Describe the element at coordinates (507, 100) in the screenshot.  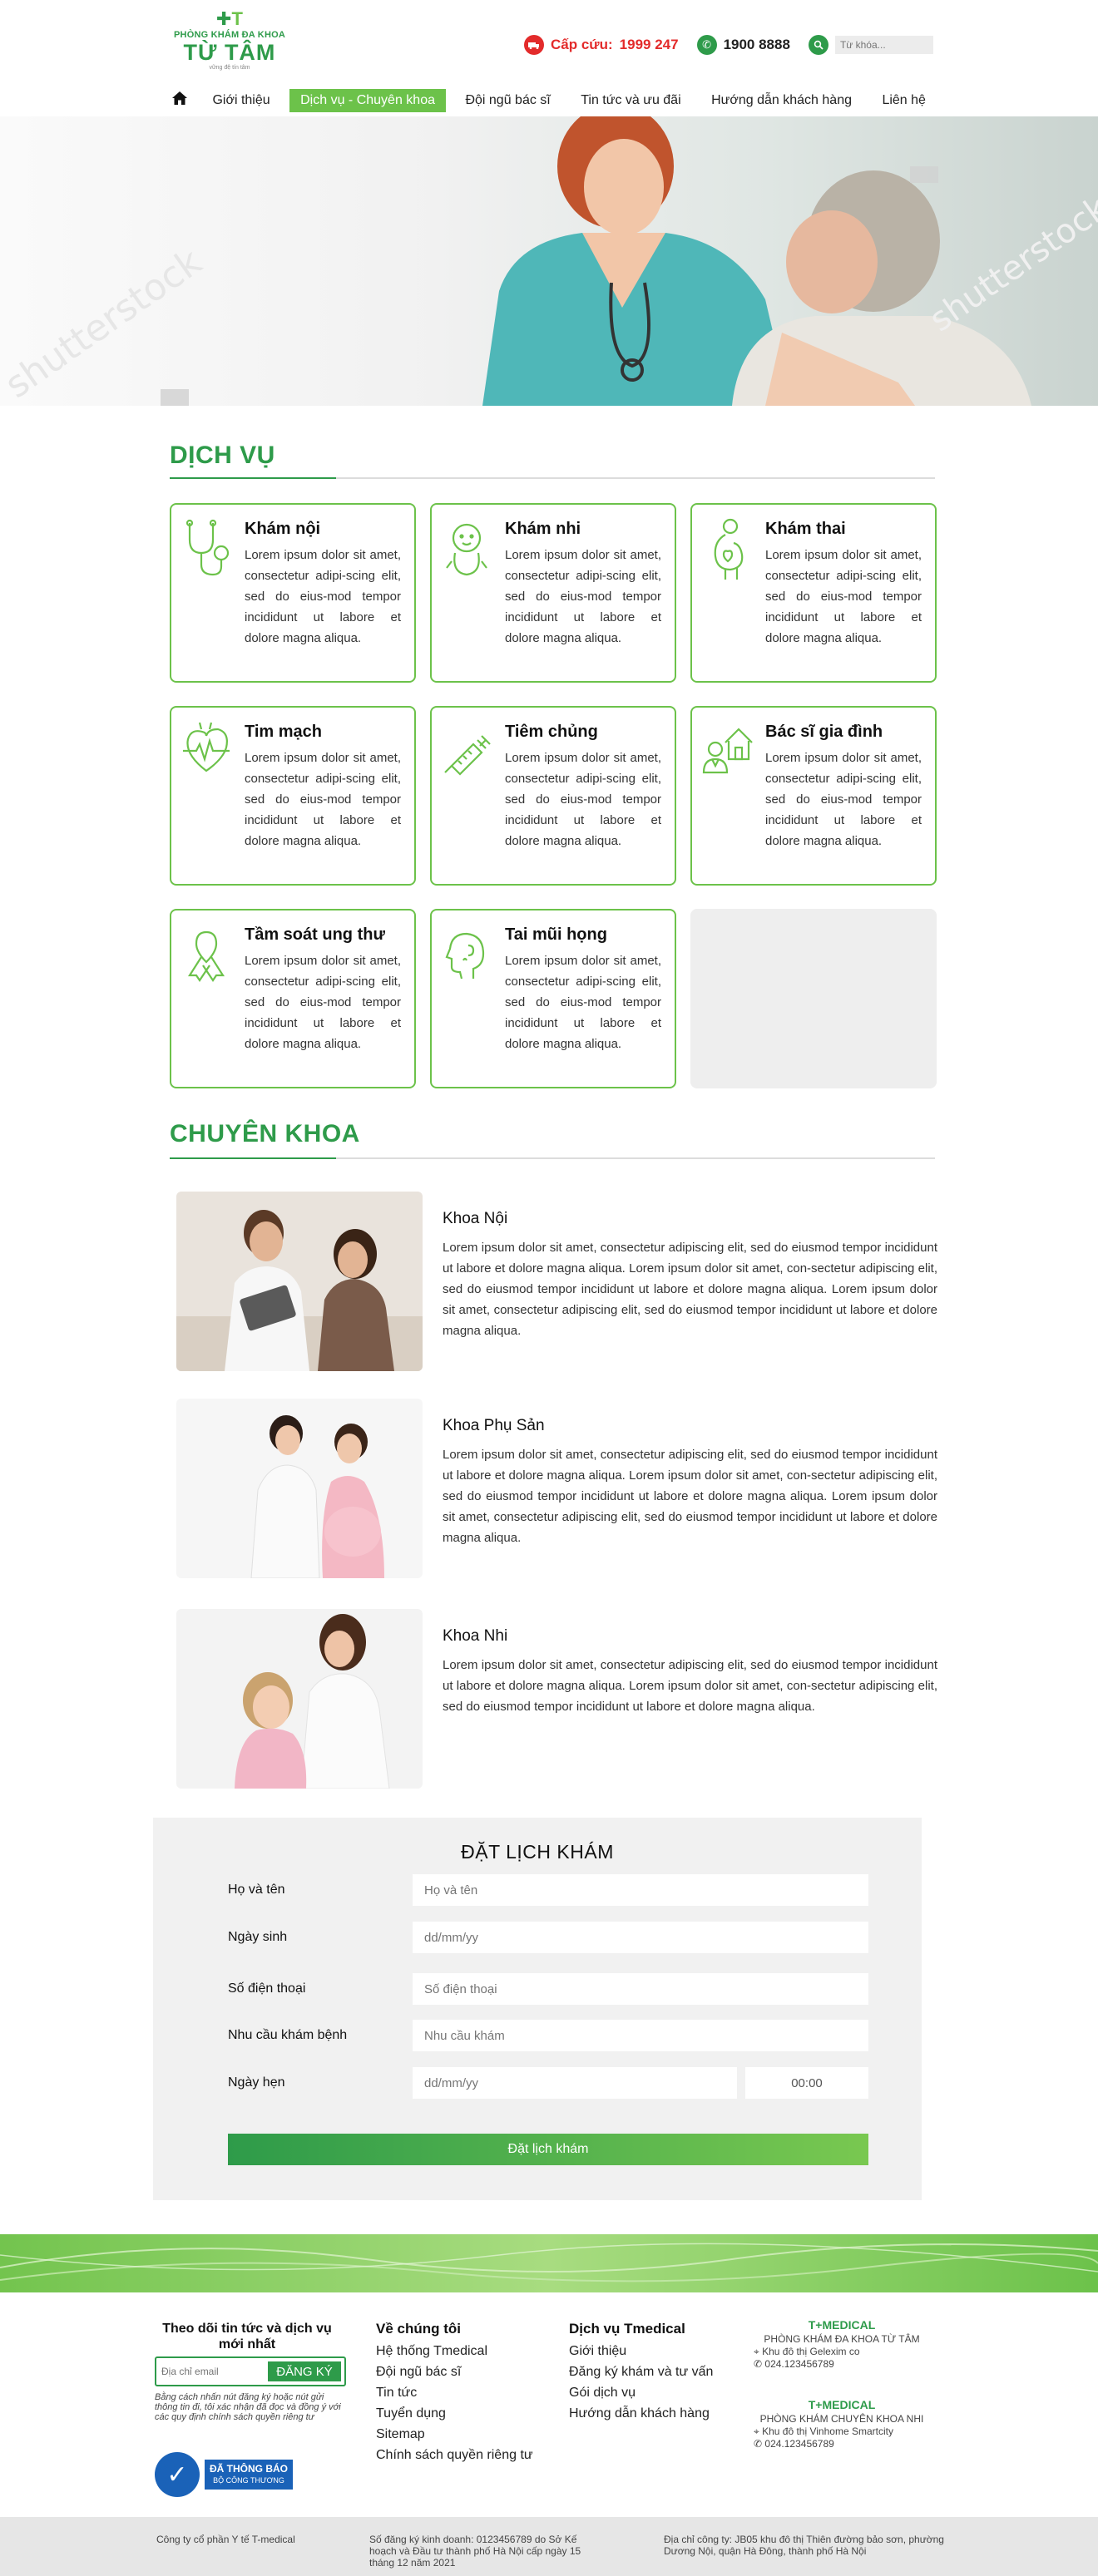
I see `nav-item-doctors: Đội ngũ bác sĩ` at that location.